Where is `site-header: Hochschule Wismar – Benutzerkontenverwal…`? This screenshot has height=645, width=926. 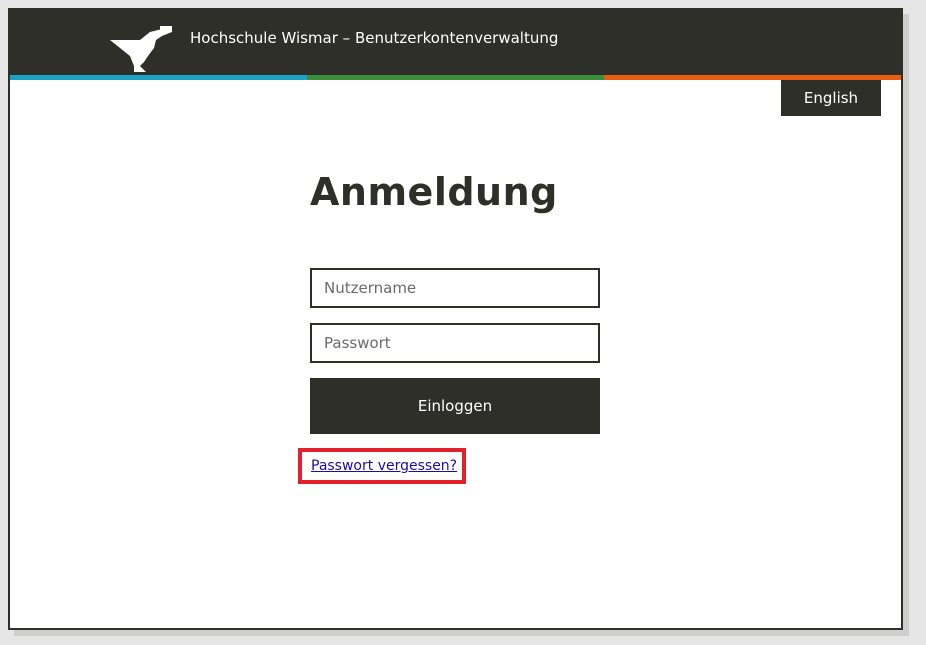
site-header: Hochschule Wismar – Benutzerkontenverwal… is located at coordinates (455, 43).